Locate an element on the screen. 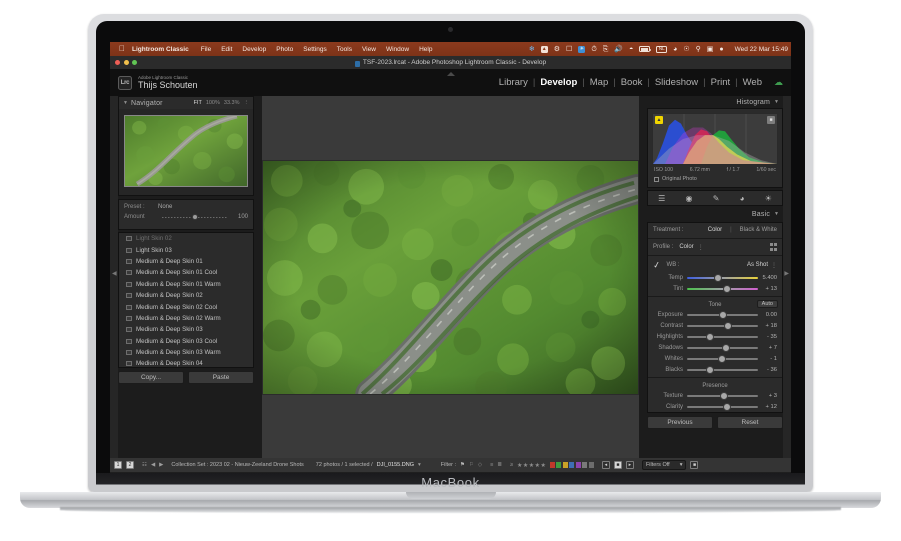 The image size is (901, 541). menu-item-photo: Photo is located at coordinates (284, 49).